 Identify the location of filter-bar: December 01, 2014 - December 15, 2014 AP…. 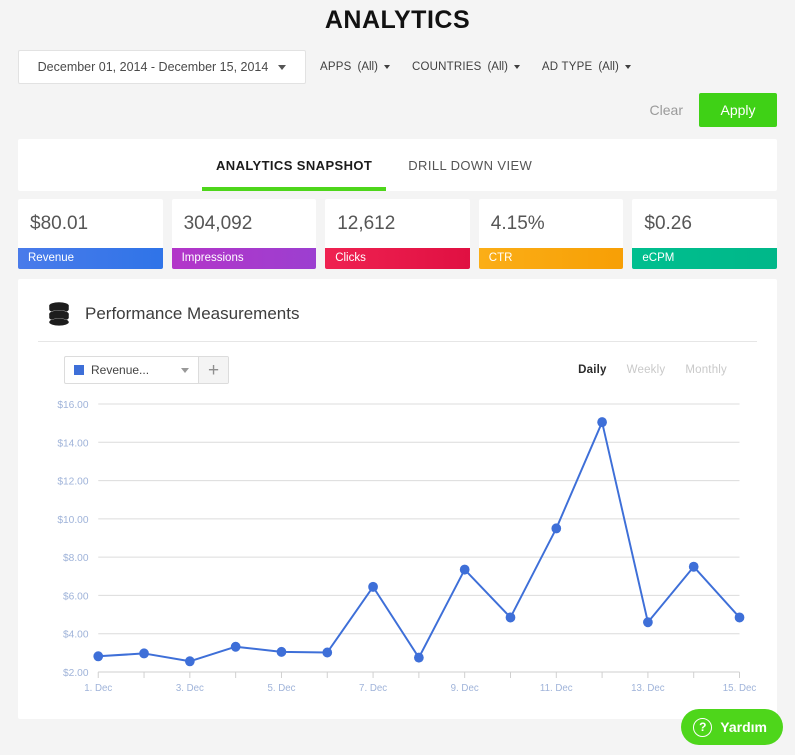
(397, 67).